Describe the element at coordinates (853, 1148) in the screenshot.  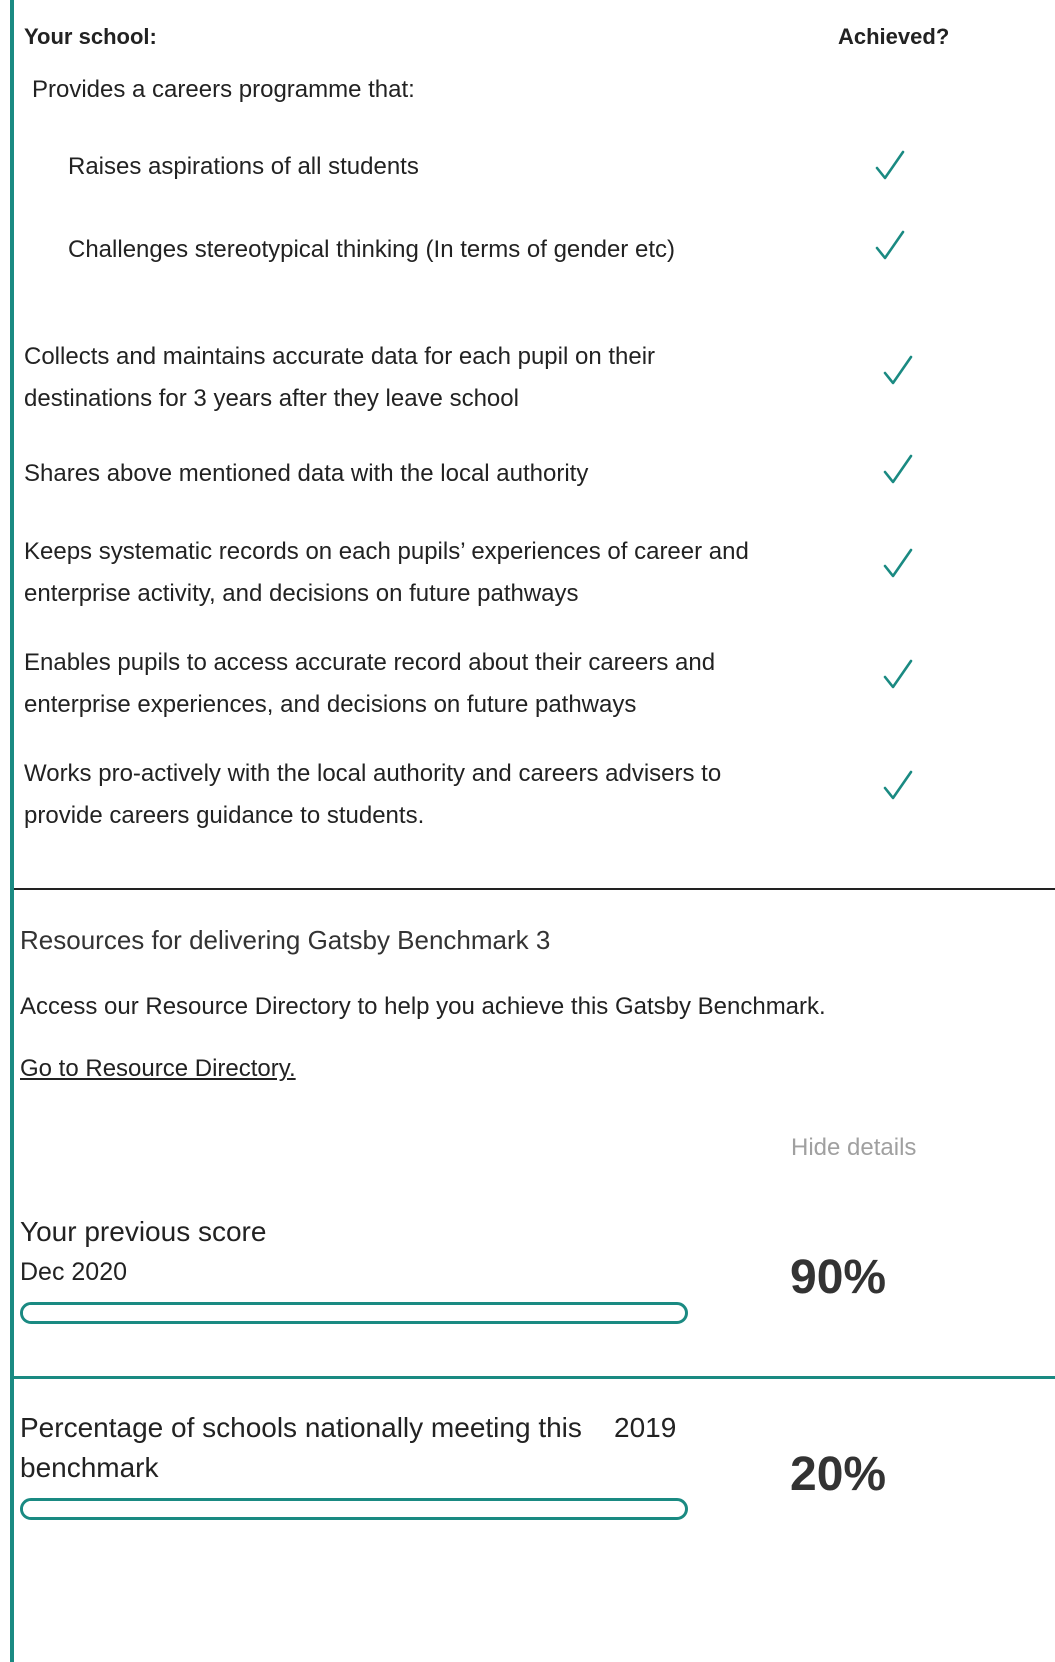
I see `hide-details-button: Hide details` at that location.